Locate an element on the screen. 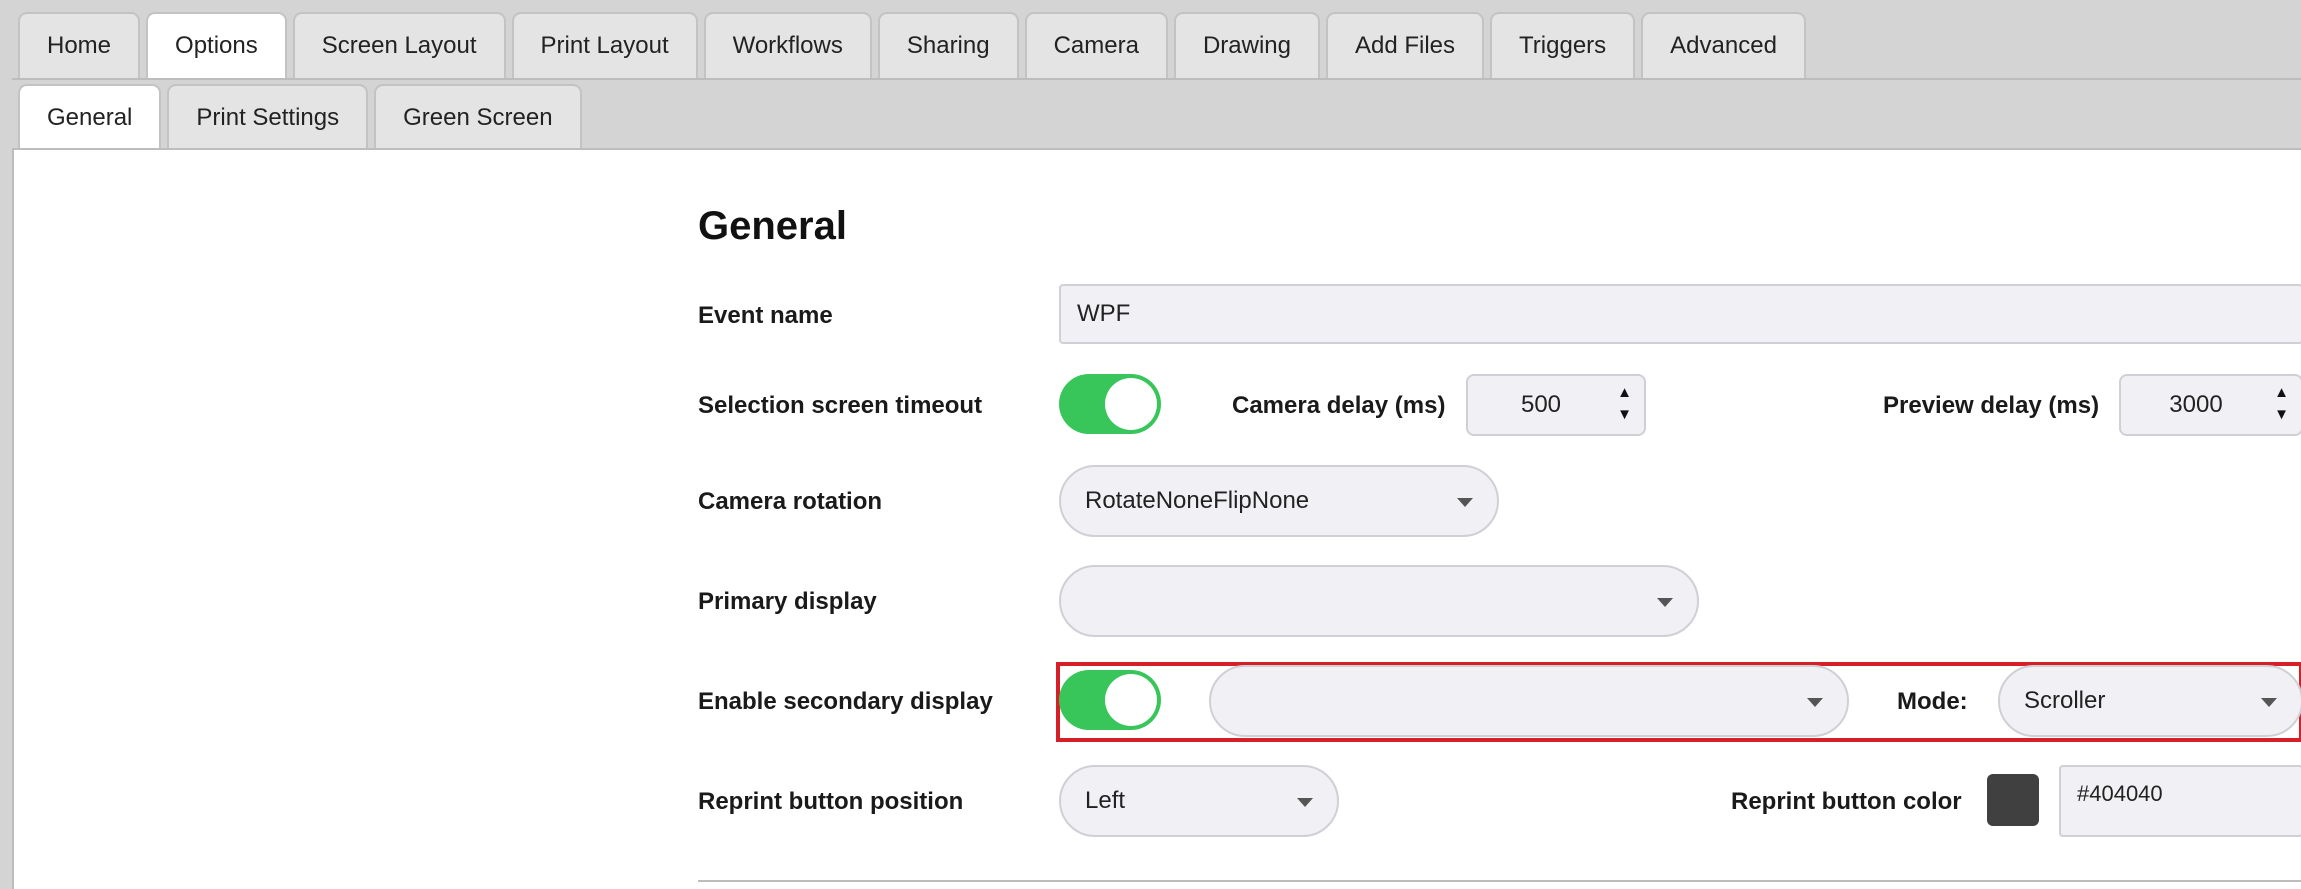  reprint-color-label: Reprint button color is located at coordinates (1846, 801).